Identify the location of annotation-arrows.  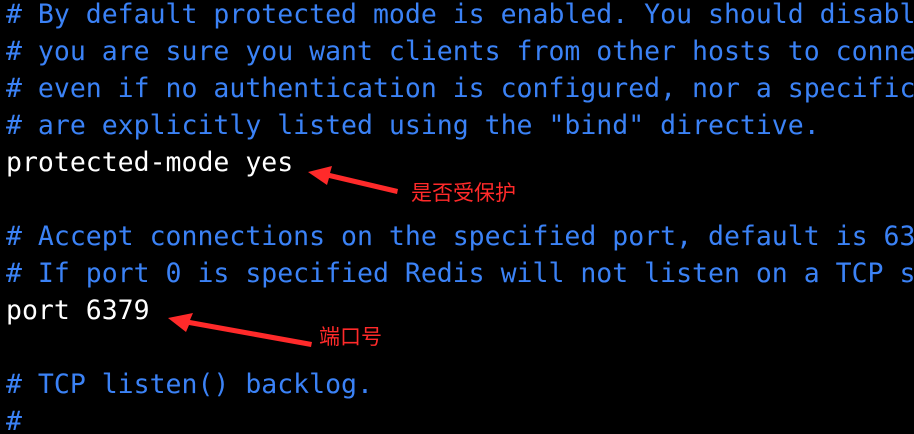
(283, 256).